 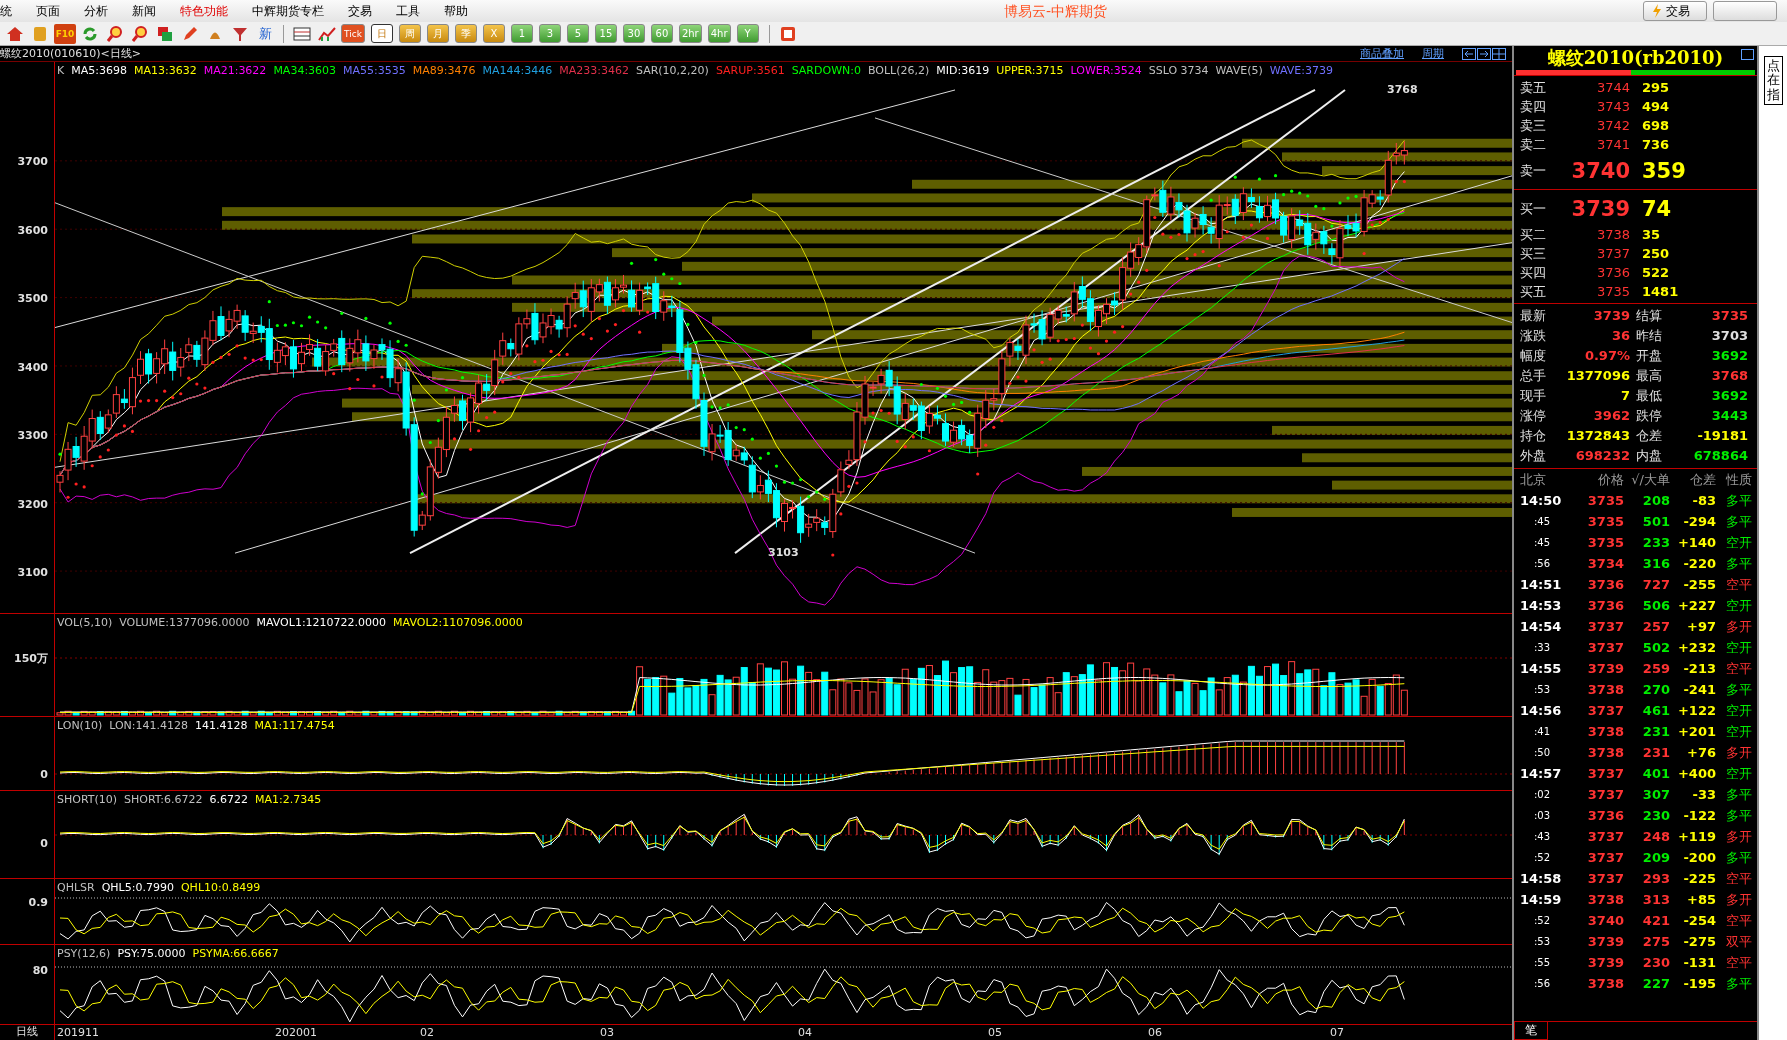 What do you see at coordinates (1605, 962) in the screenshot?
I see `trade-price: 3739` at bounding box center [1605, 962].